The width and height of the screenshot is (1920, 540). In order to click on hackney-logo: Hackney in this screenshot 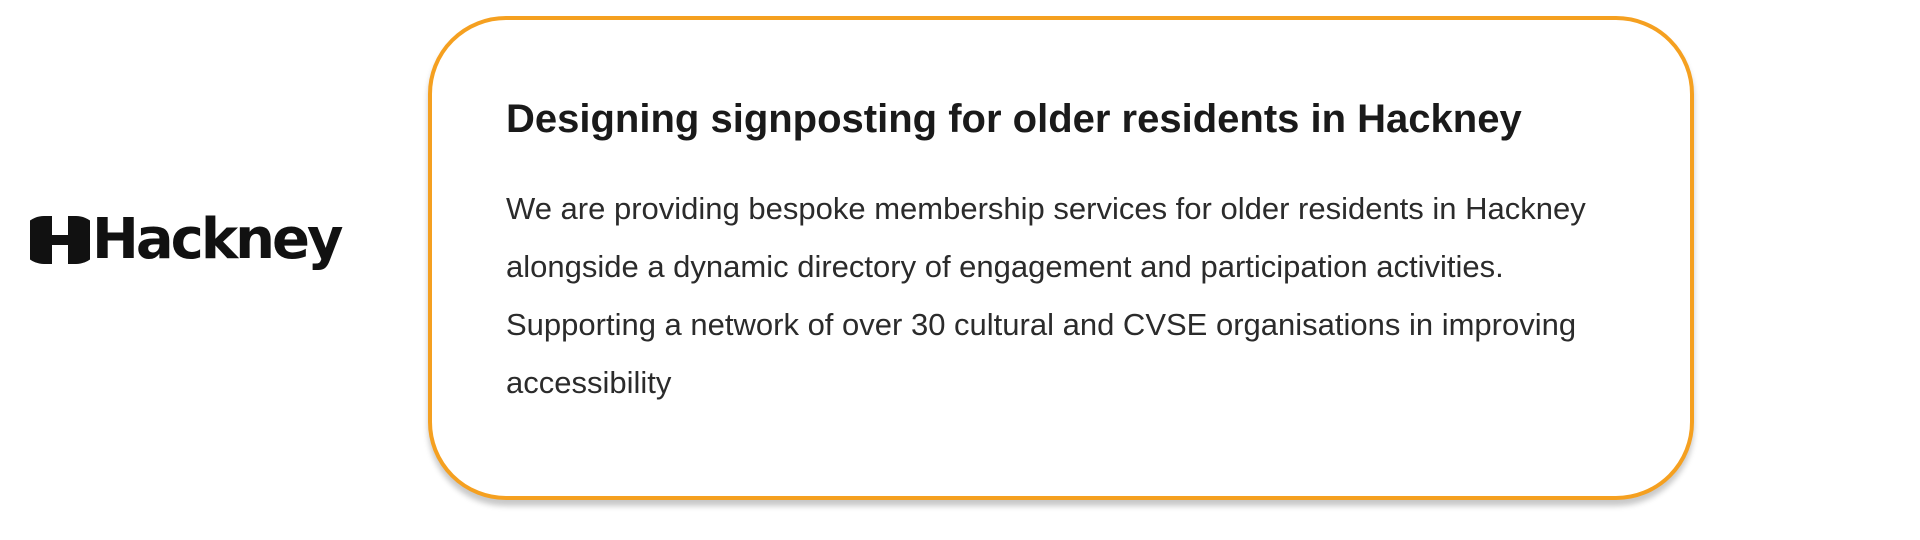, I will do `click(193, 240)`.